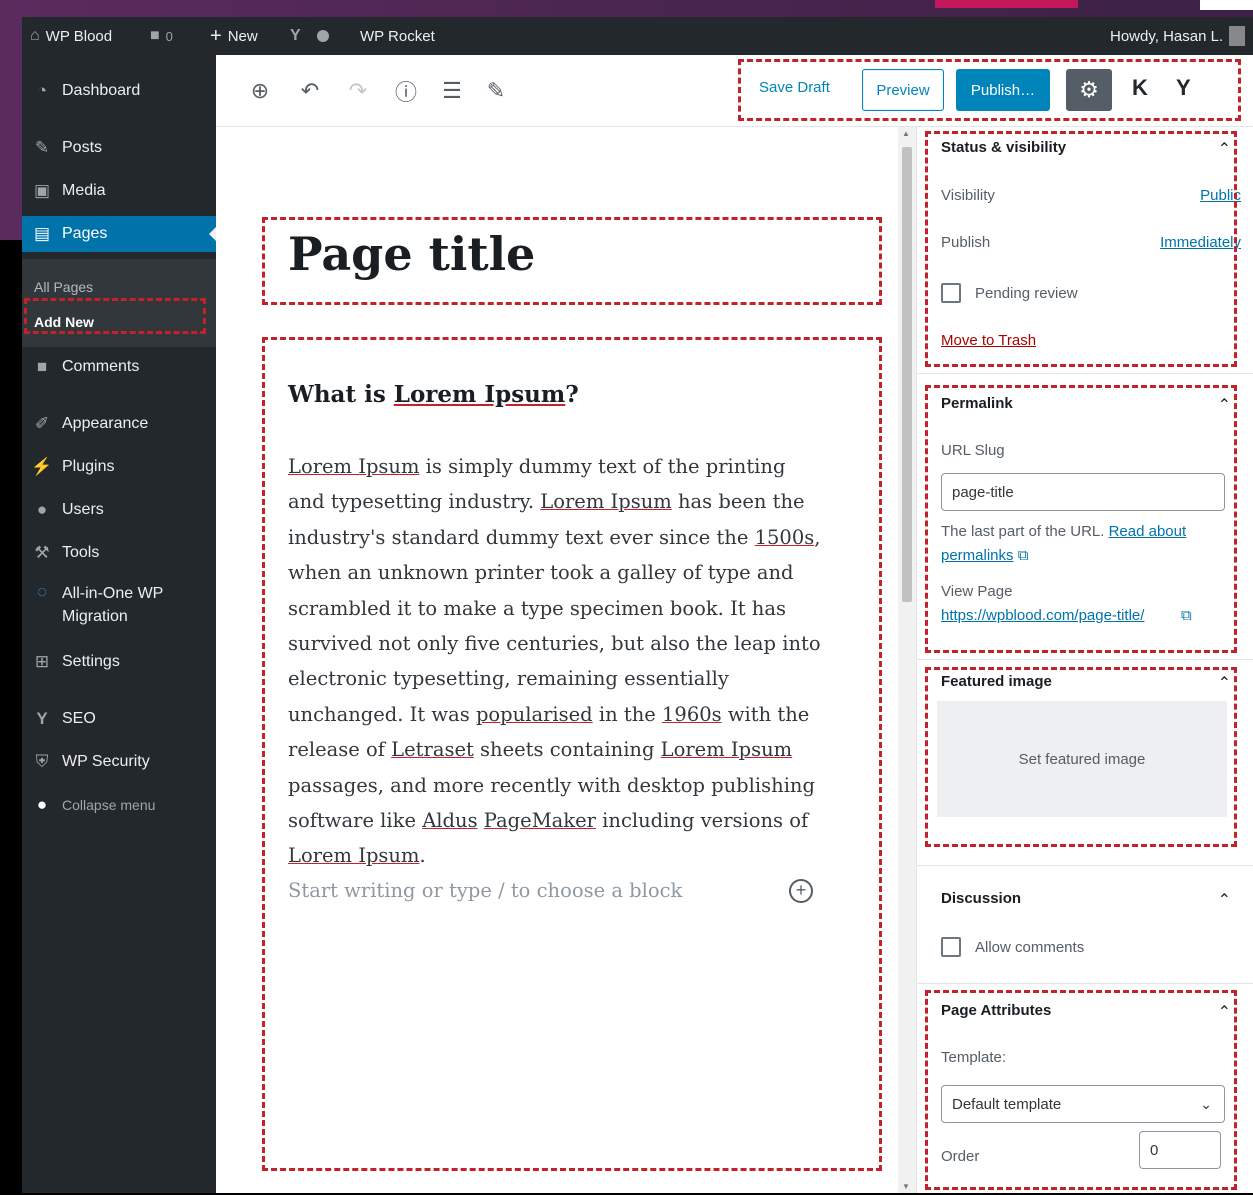 The image size is (1253, 1195). What do you see at coordinates (341, 394) in the screenshot?
I see `heading-text: What is` at bounding box center [341, 394].